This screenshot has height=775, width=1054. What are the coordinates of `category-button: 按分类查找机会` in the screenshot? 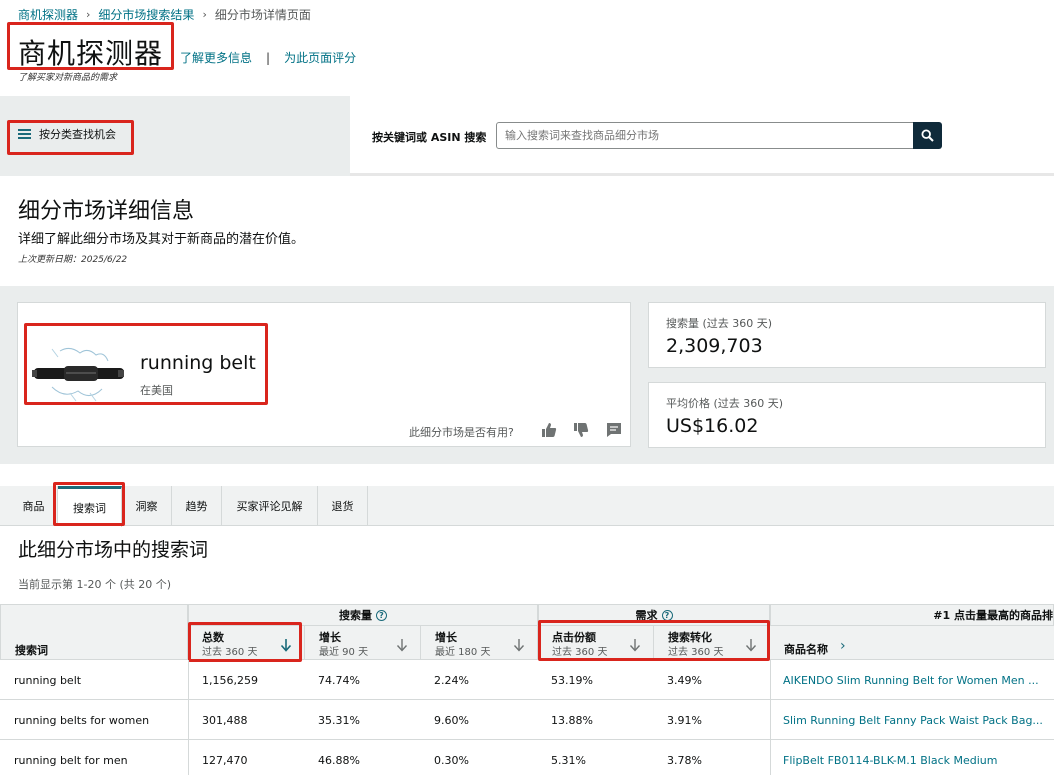 It's located at (67, 134).